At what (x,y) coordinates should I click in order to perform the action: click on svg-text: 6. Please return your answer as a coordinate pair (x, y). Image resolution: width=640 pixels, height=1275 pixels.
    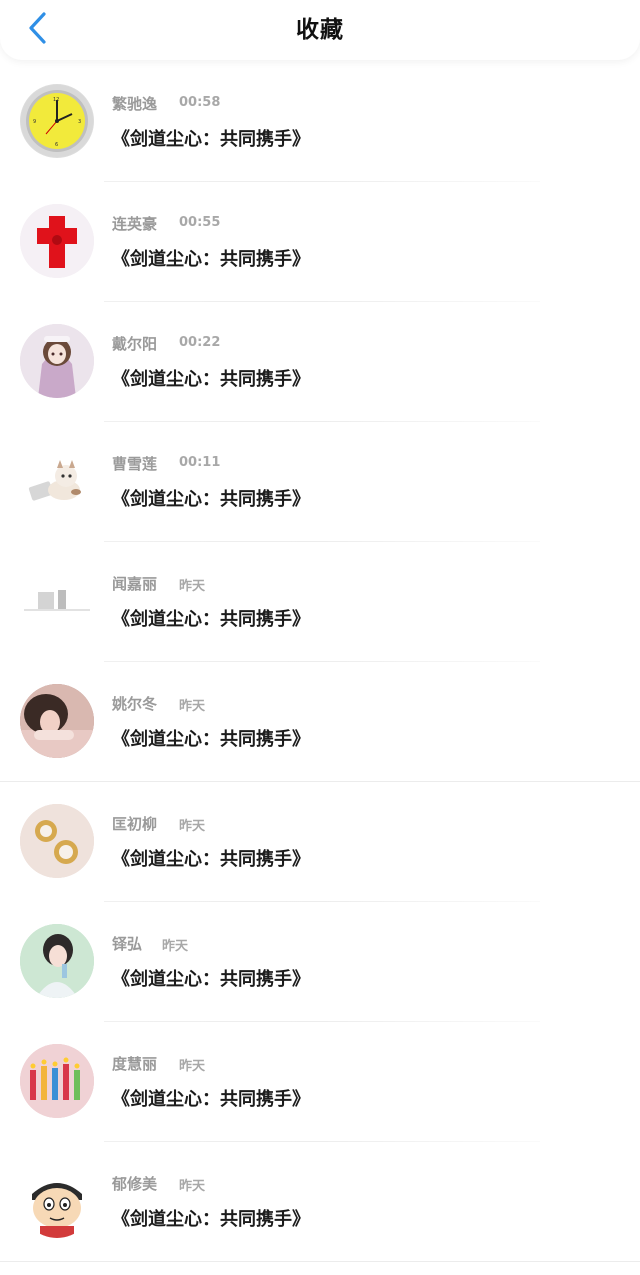
    Looking at the image, I should click on (56, 145).